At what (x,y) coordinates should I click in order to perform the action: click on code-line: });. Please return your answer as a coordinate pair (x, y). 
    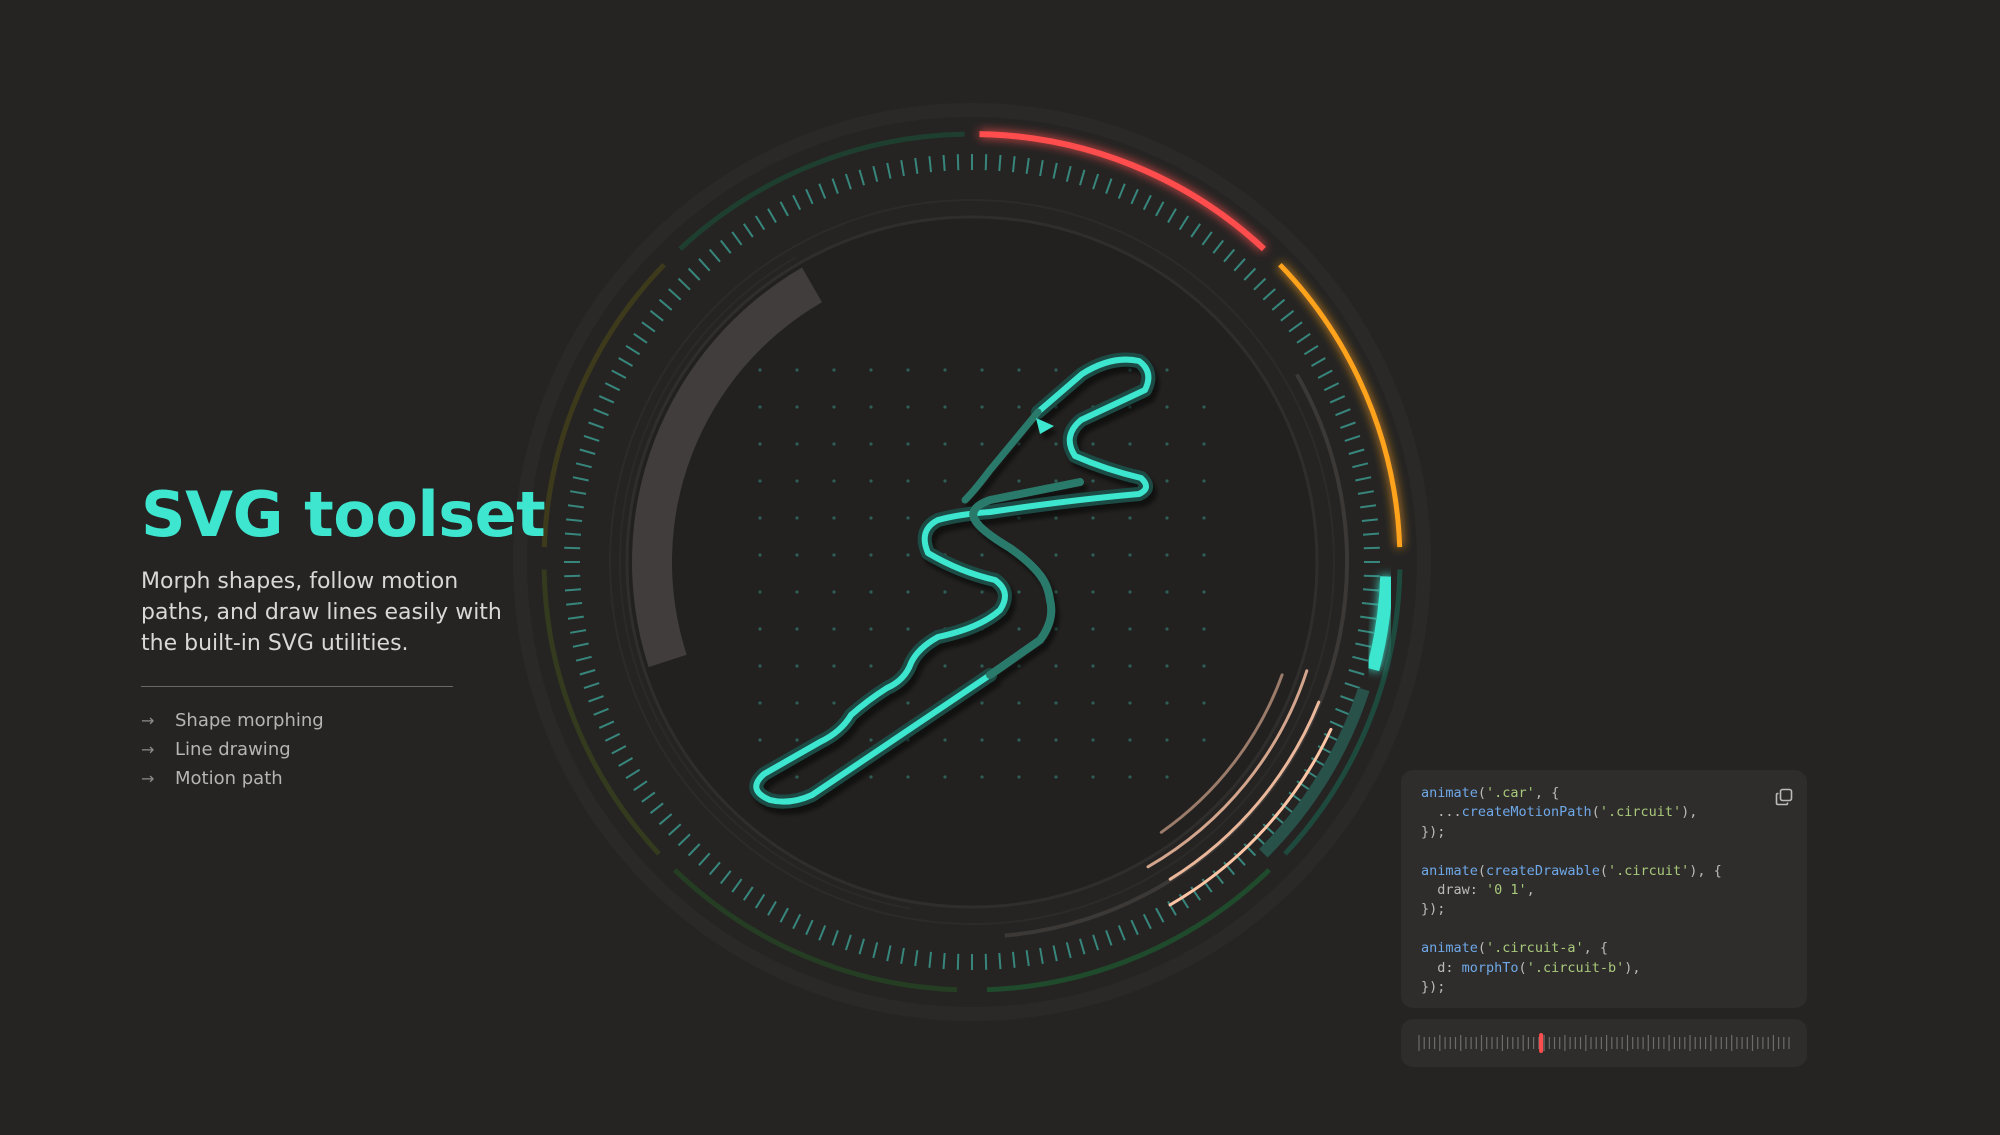
    Looking at the image, I should click on (1604, 987).